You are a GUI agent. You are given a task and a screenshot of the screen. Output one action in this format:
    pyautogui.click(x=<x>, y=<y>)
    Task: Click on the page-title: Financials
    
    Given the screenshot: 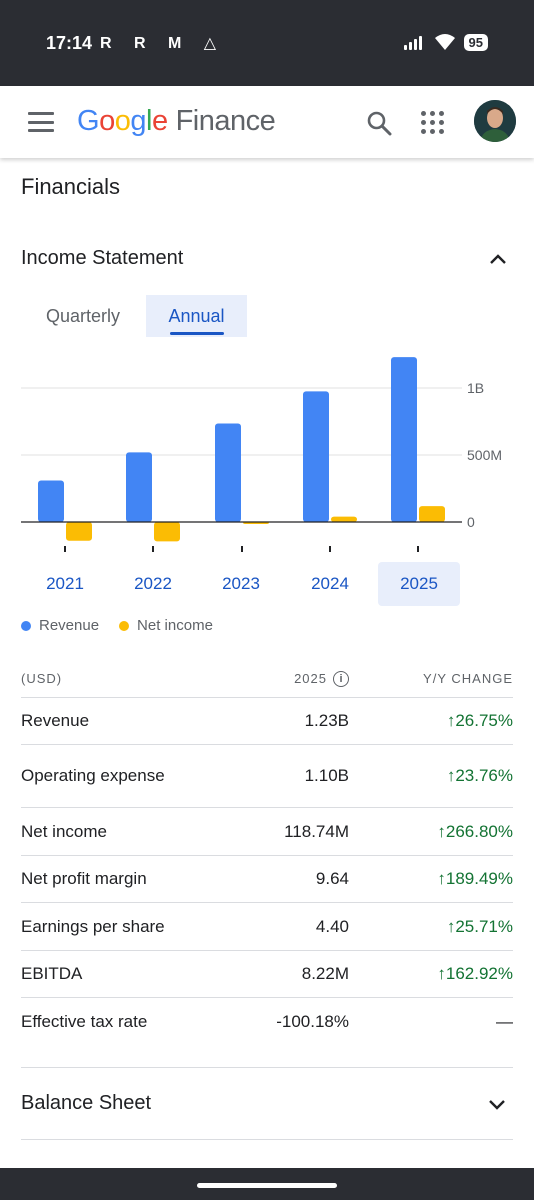 What is the action you would take?
    pyautogui.click(x=71, y=186)
    